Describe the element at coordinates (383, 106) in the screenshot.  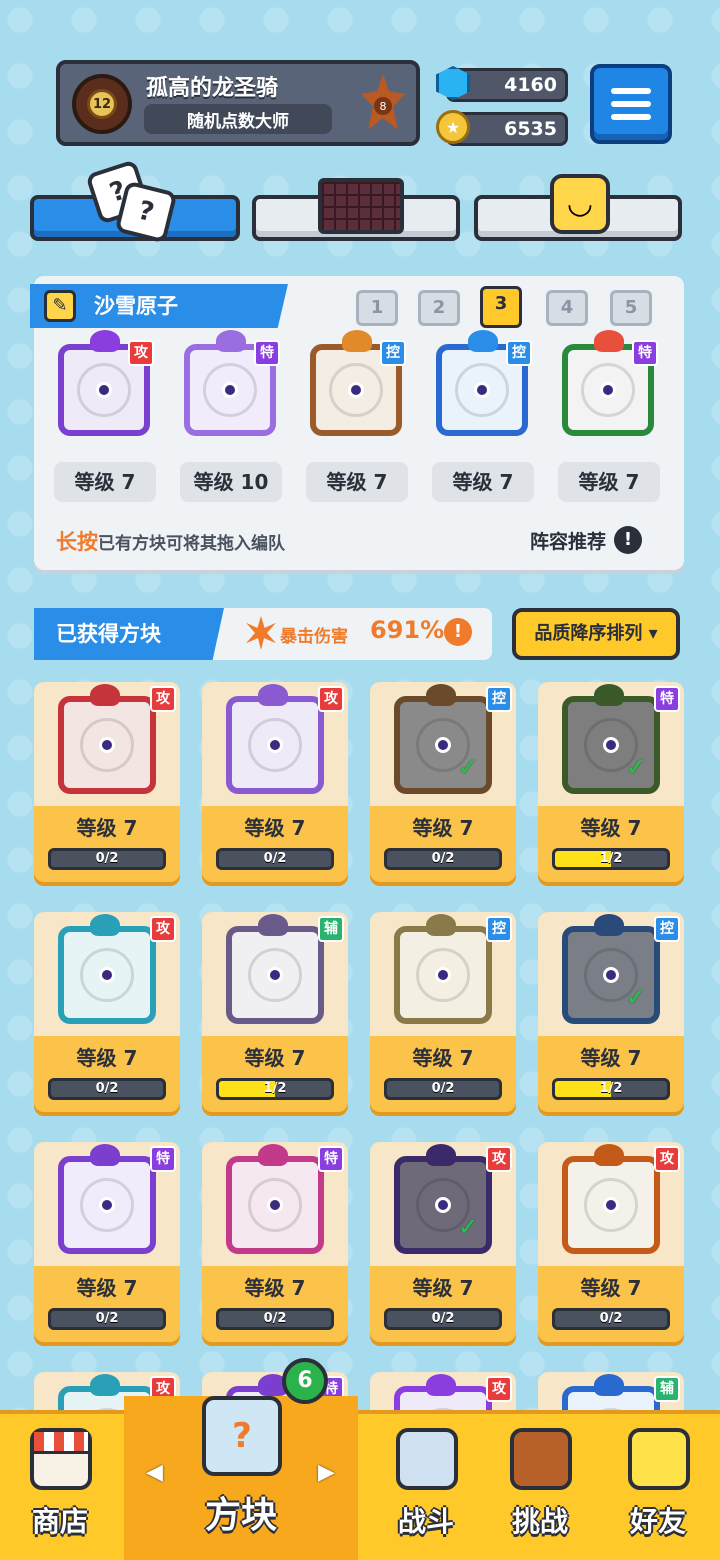
I see `rank-number: 8` at that location.